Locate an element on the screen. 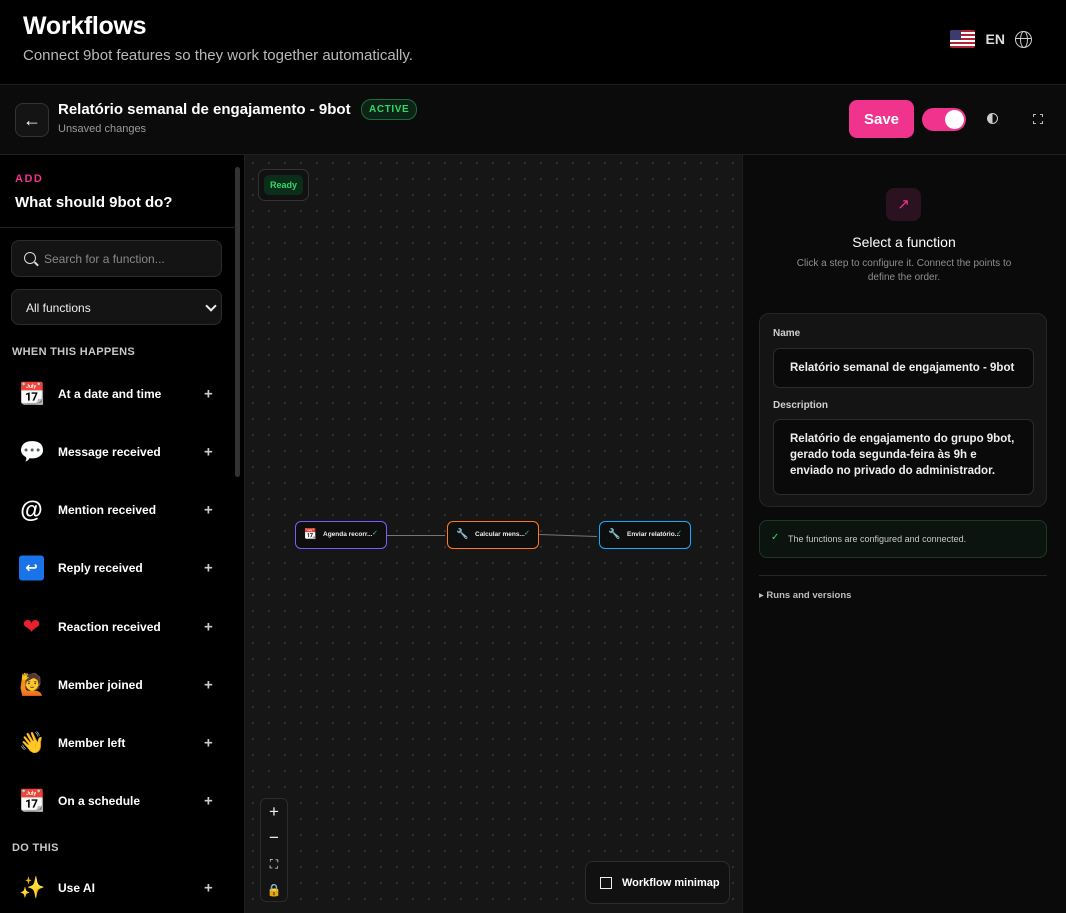 The height and width of the screenshot is (913, 1066). trigger-item-member-joined: 🙋 Member joined + is located at coordinates (116, 685).